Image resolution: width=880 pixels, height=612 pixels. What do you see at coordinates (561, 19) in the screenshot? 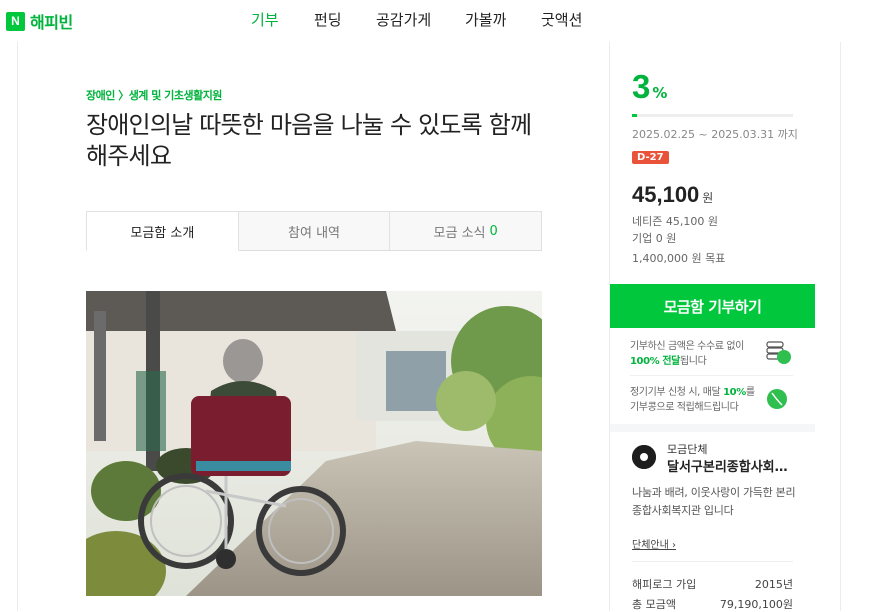
I see `nav-good-action: 굿액션` at bounding box center [561, 19].